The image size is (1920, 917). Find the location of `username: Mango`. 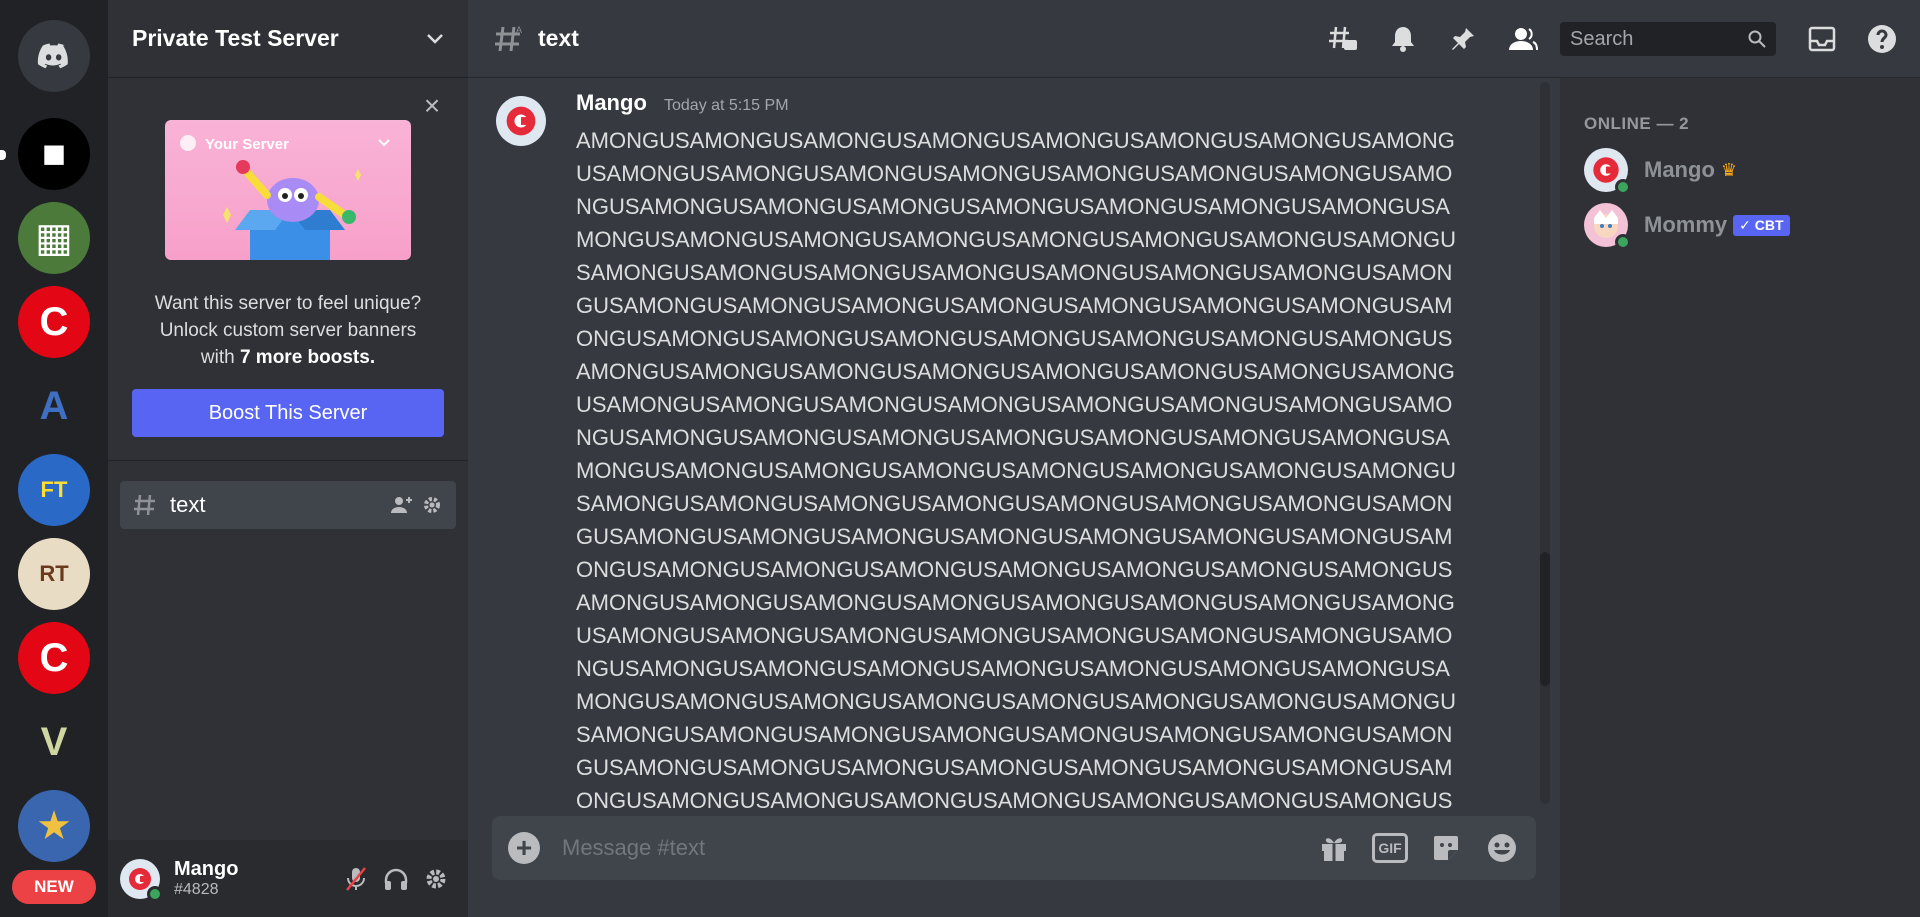

username: Mango is located at coordinates (206, 869).